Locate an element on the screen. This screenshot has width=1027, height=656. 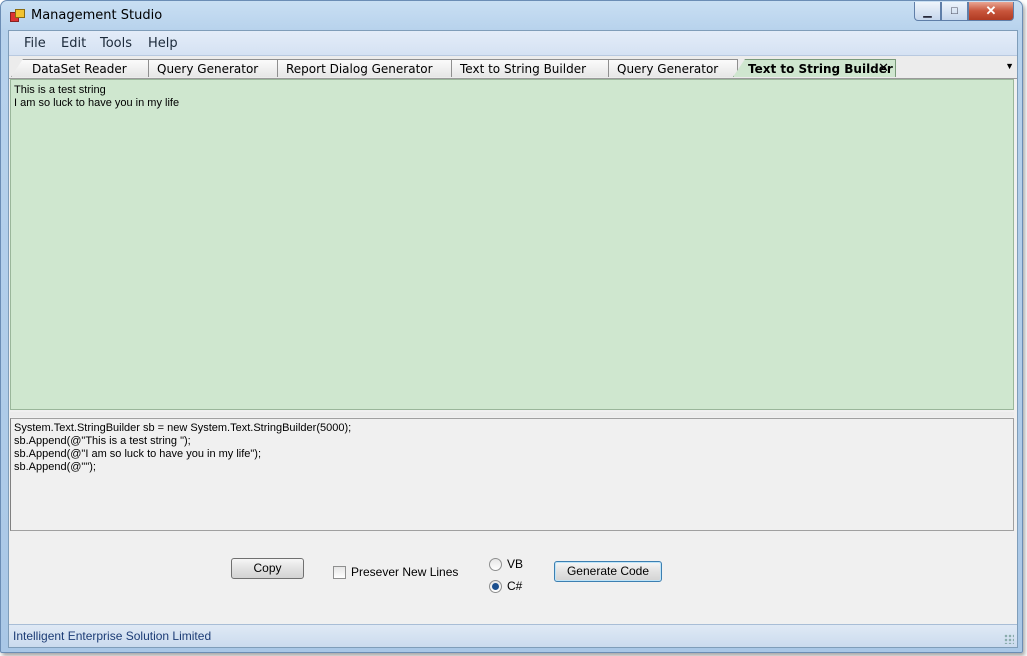
resize-grip-icon is located at coordinates (1009, 639).